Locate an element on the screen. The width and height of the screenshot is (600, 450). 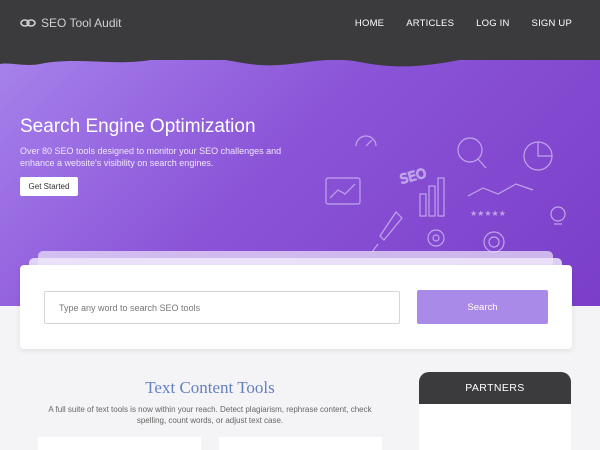
hero-title: Search Engine Optimization is located at coordinates (138, 126).